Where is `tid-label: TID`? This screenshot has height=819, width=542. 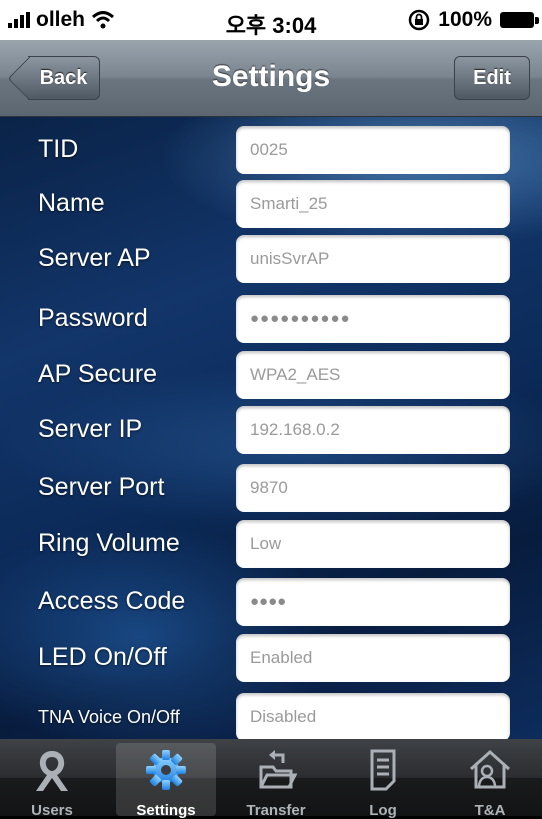 tid-label: TID is located at coordinates (58, 149).